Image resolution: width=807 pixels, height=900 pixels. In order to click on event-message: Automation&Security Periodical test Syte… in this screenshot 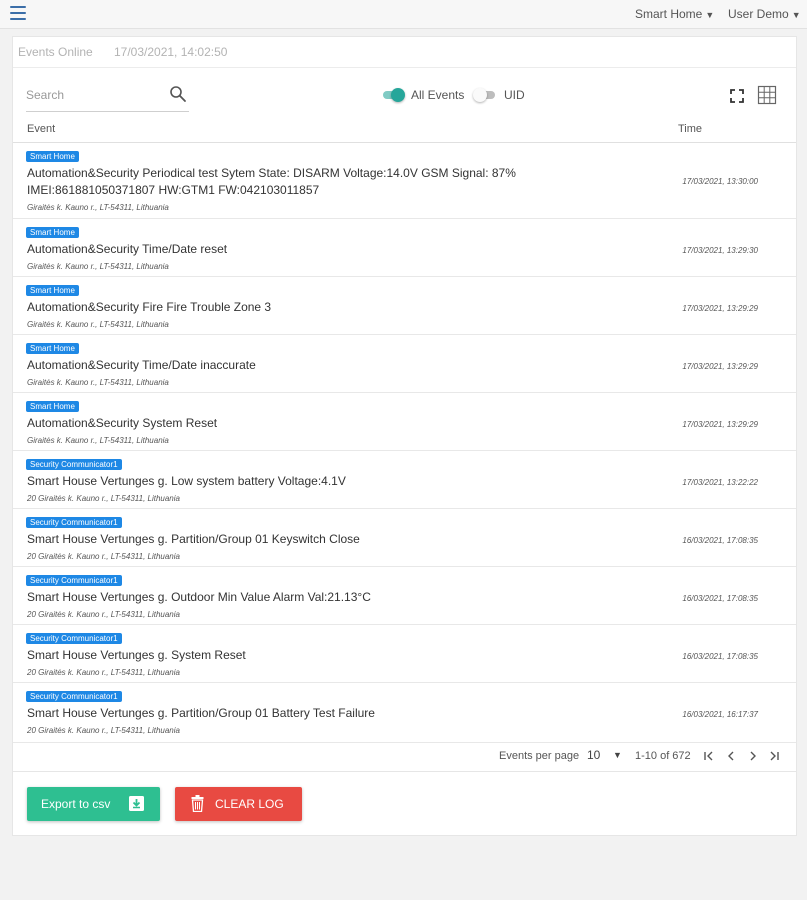, I will do `click(271, 181)`.